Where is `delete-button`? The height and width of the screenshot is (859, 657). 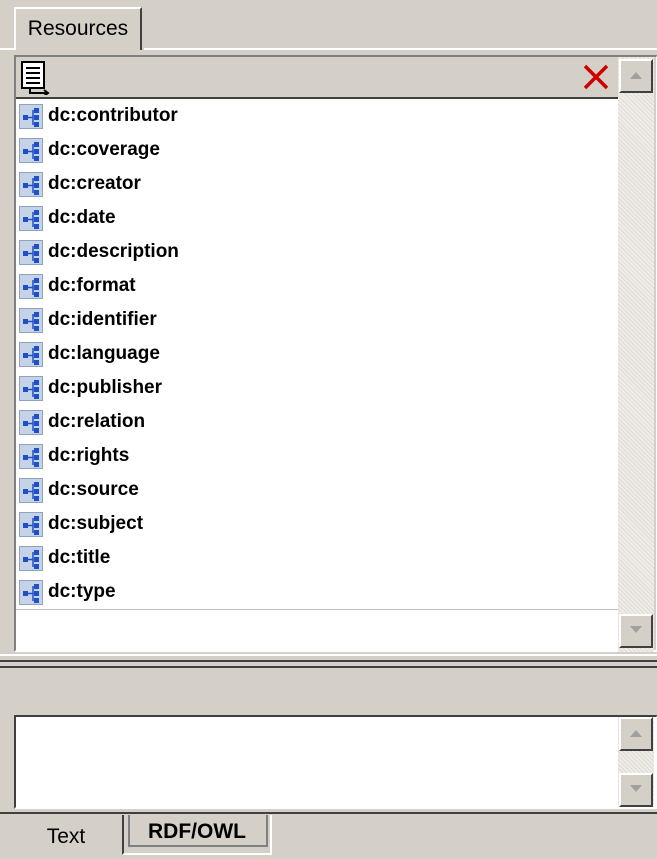 delete-button is located at coordinates (597, 78).